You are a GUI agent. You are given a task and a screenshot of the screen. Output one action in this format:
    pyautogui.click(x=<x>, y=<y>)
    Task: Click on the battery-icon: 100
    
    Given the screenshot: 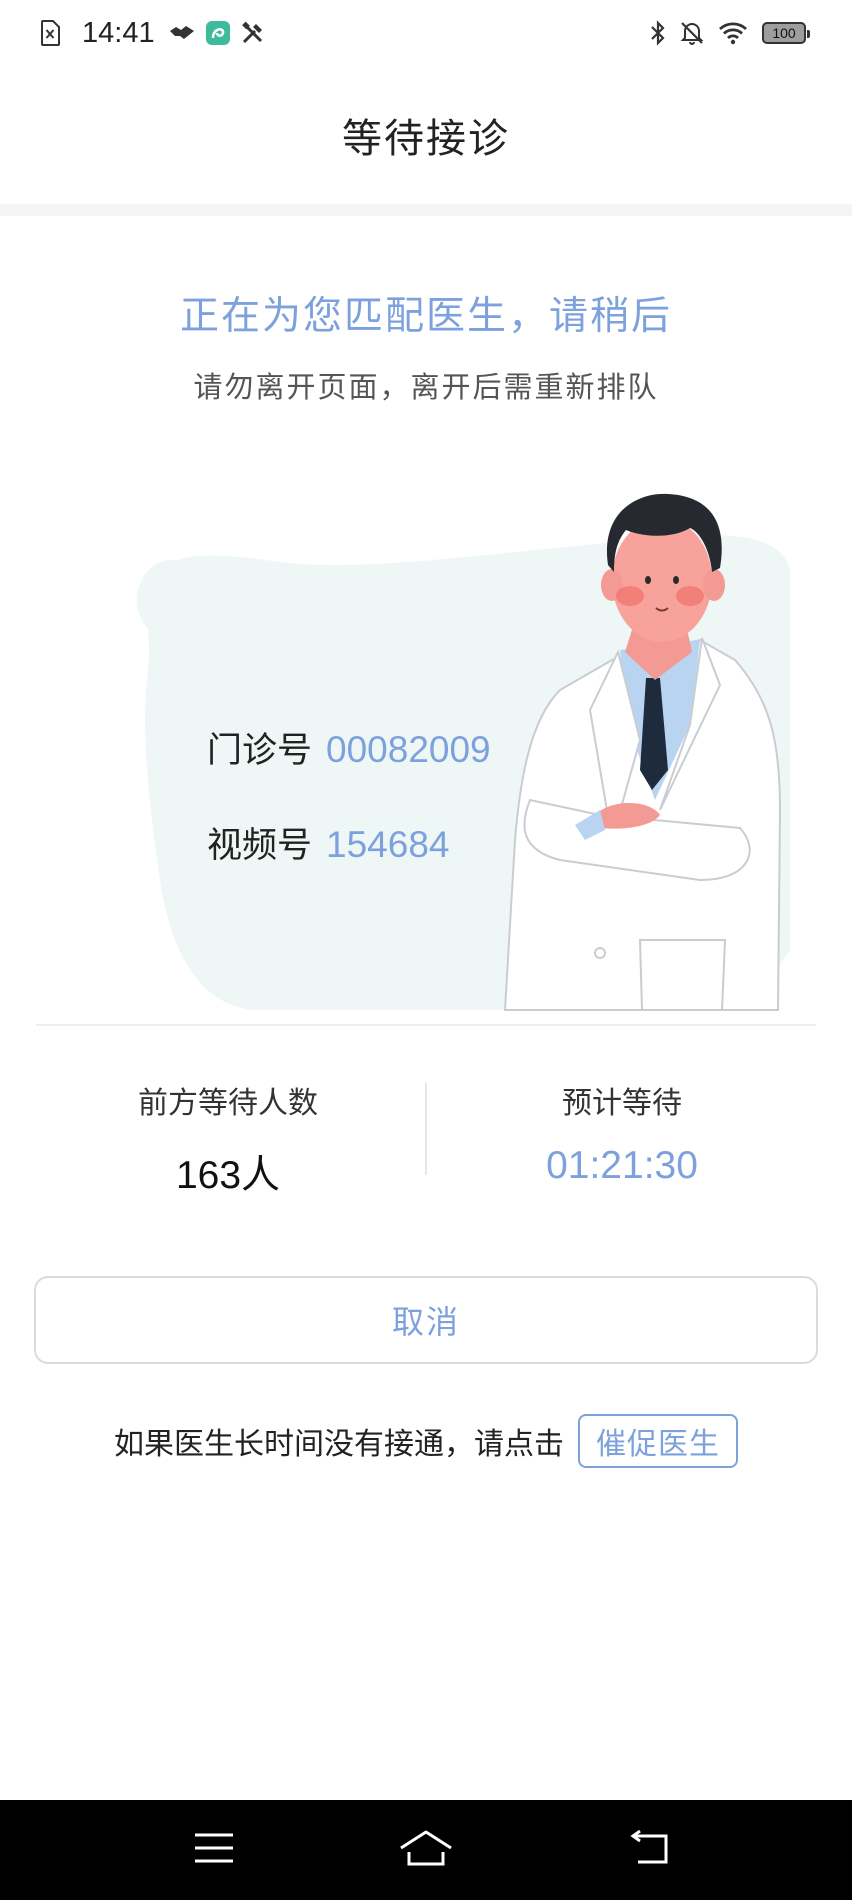 What is the action you would take?
    pyautogui.click(x=786, y=33)
    